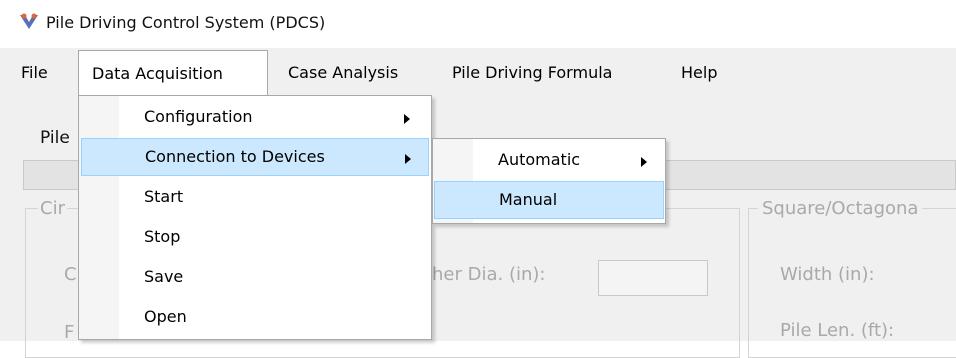  What do you see at coordinates (255, 317) in the screenshot?
I see `menu-item-open: Open` at bounding box center [255, 317].